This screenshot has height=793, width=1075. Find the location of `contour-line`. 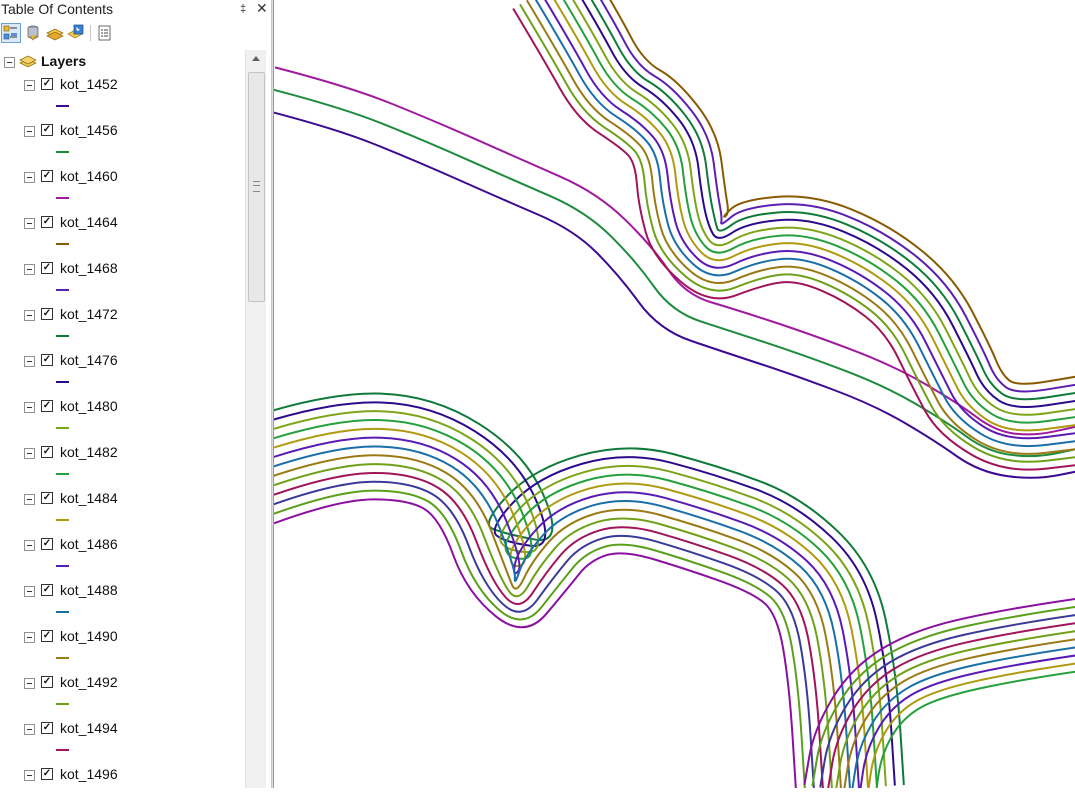

contour-line is located at coordinates (974, 731).